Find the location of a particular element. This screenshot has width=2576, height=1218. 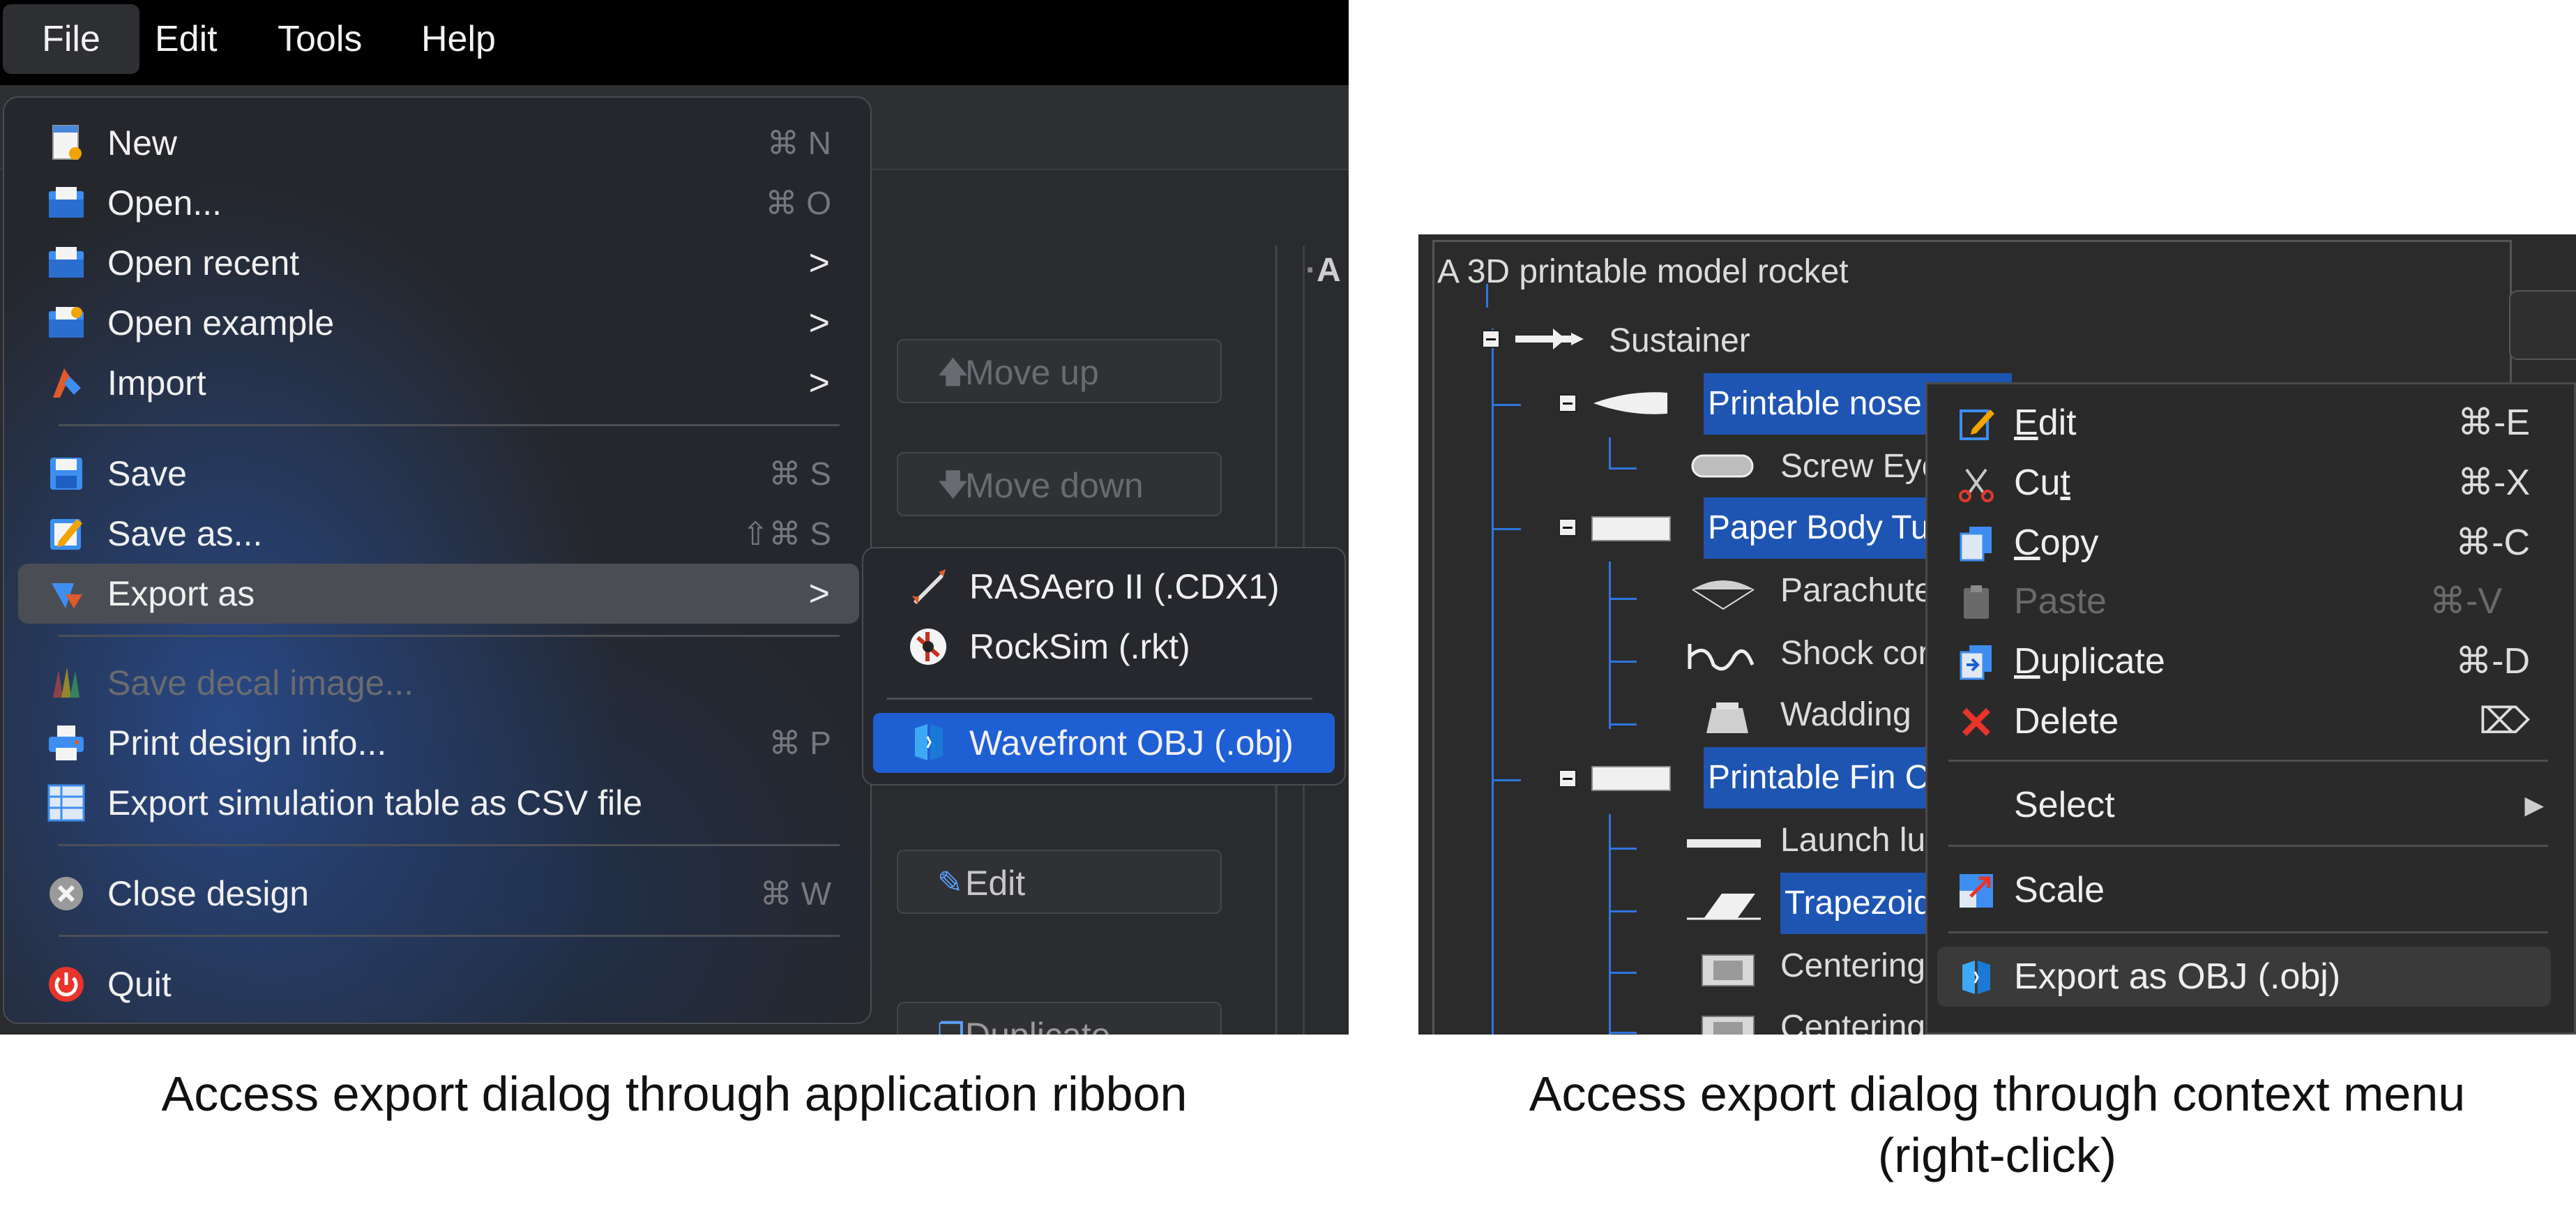

context-item-scale: Scale is located at coordinates (2244, 890).